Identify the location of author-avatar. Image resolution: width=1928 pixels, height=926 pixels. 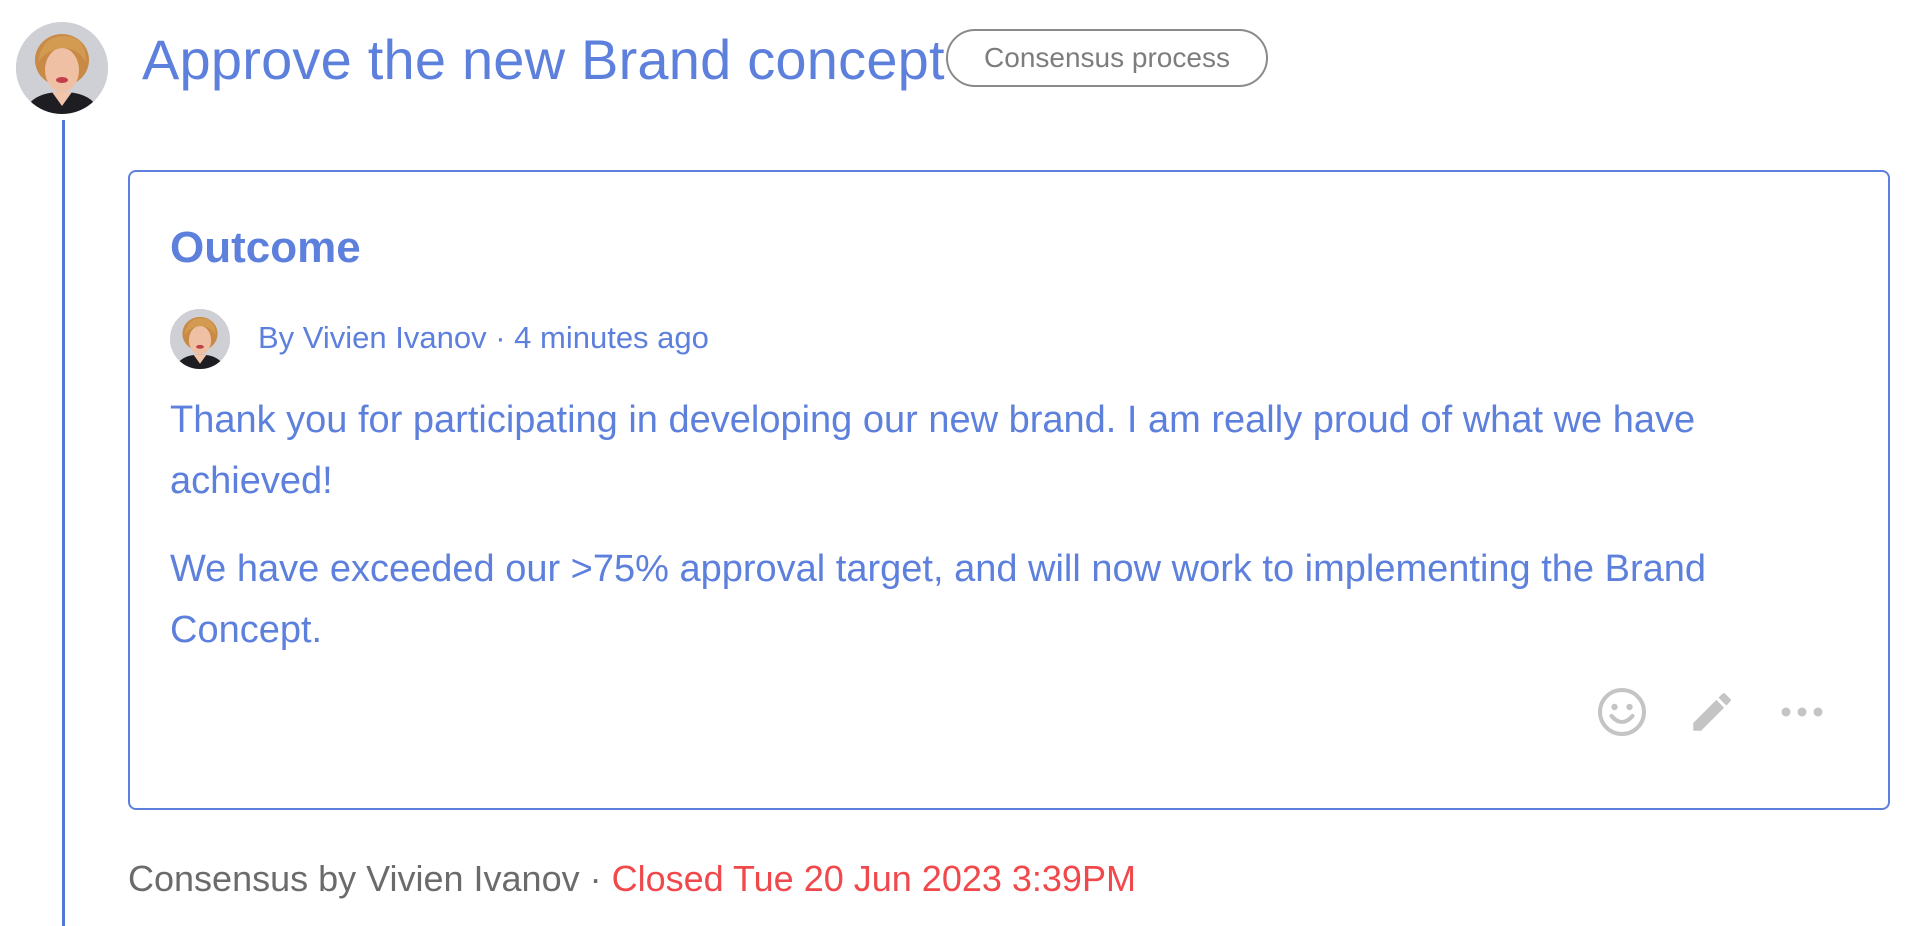
(62, 68).